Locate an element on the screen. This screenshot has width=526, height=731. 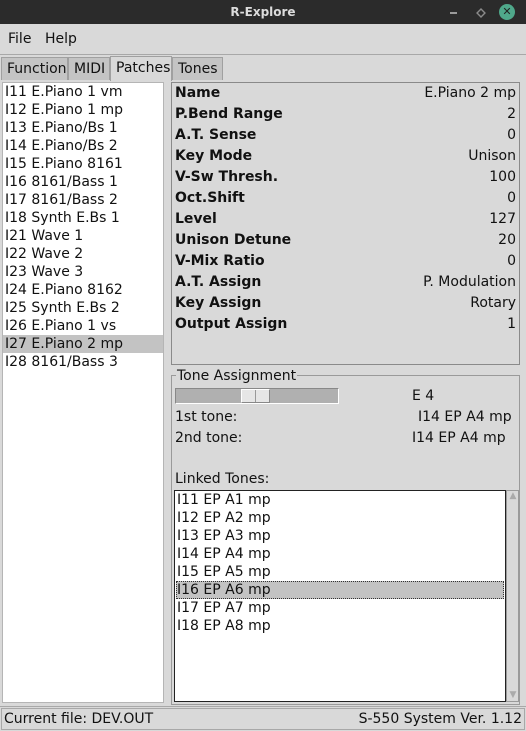
note-value: E 4 is located at coordinates (423, 396).